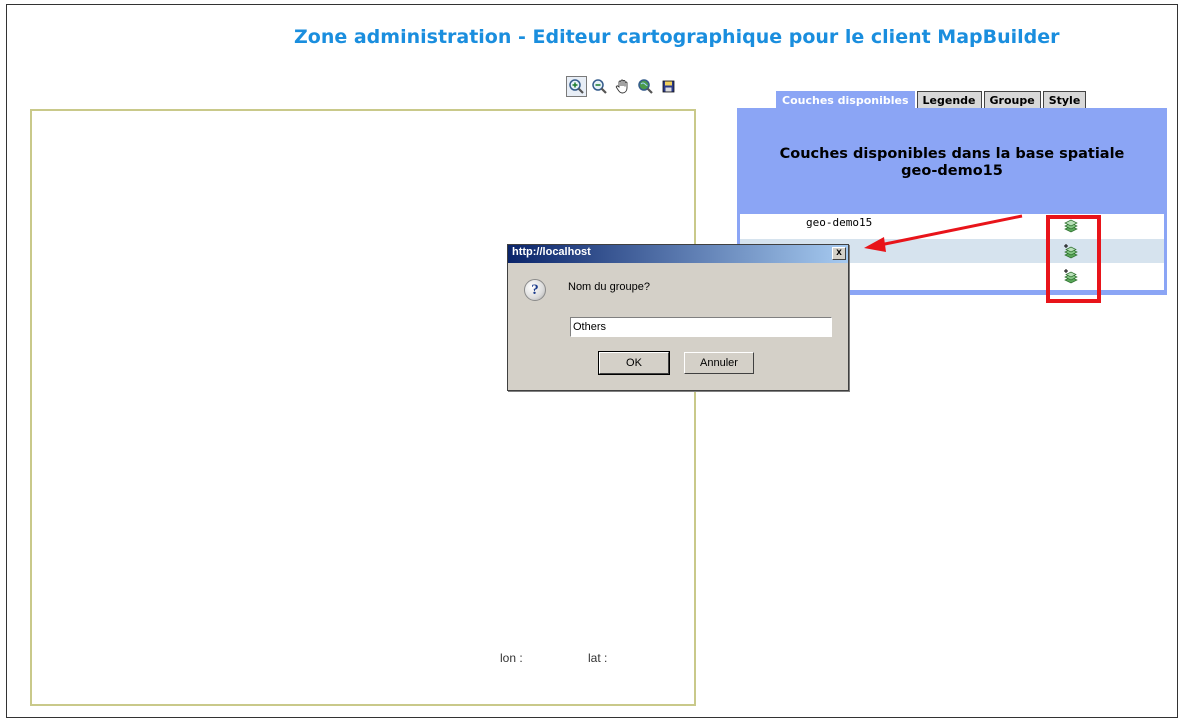 The image size is (1186, 724). I want to click on dialog-title: http://localhost, so click(551, 252).